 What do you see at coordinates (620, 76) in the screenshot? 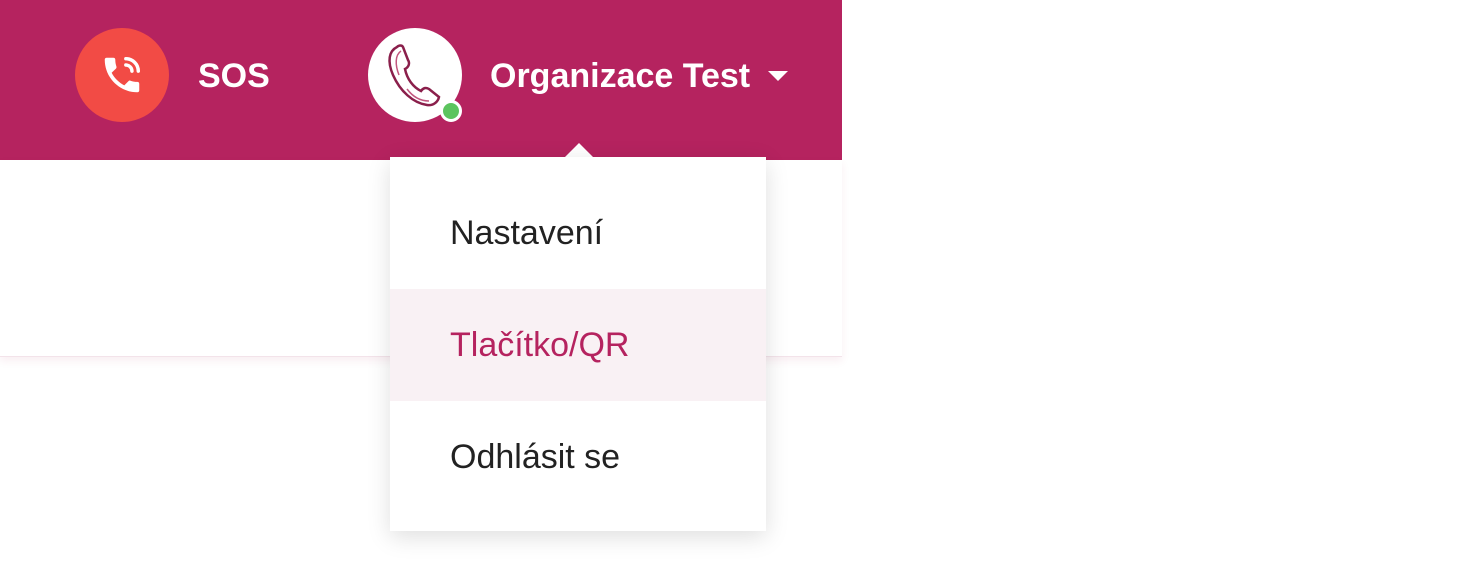
I see `organization-name: Organizace Test` at bounding box center [620, 76].